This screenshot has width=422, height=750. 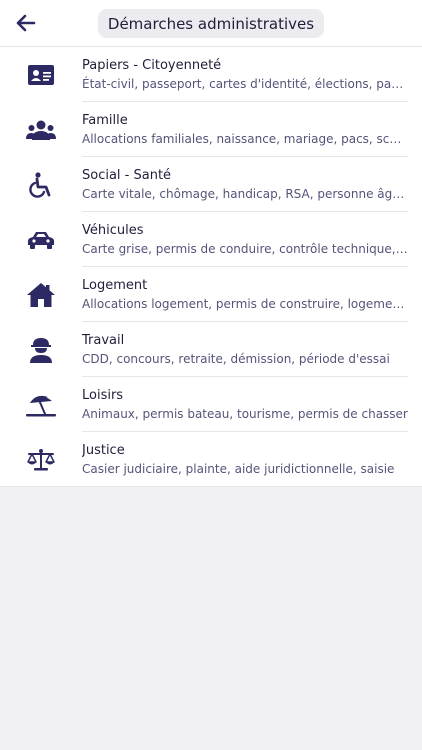 What do you see at coordinates (41, 185) in the screenshot?
I see `wheelchair-icon` at bounding box center [41, 185].